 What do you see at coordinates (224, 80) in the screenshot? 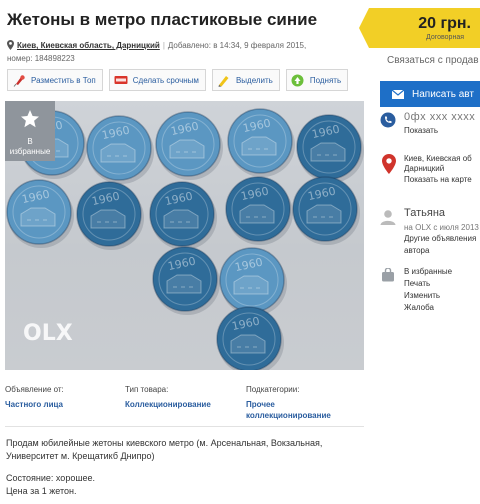
I see `highlighter-icon` at bounding box center [224, 80].